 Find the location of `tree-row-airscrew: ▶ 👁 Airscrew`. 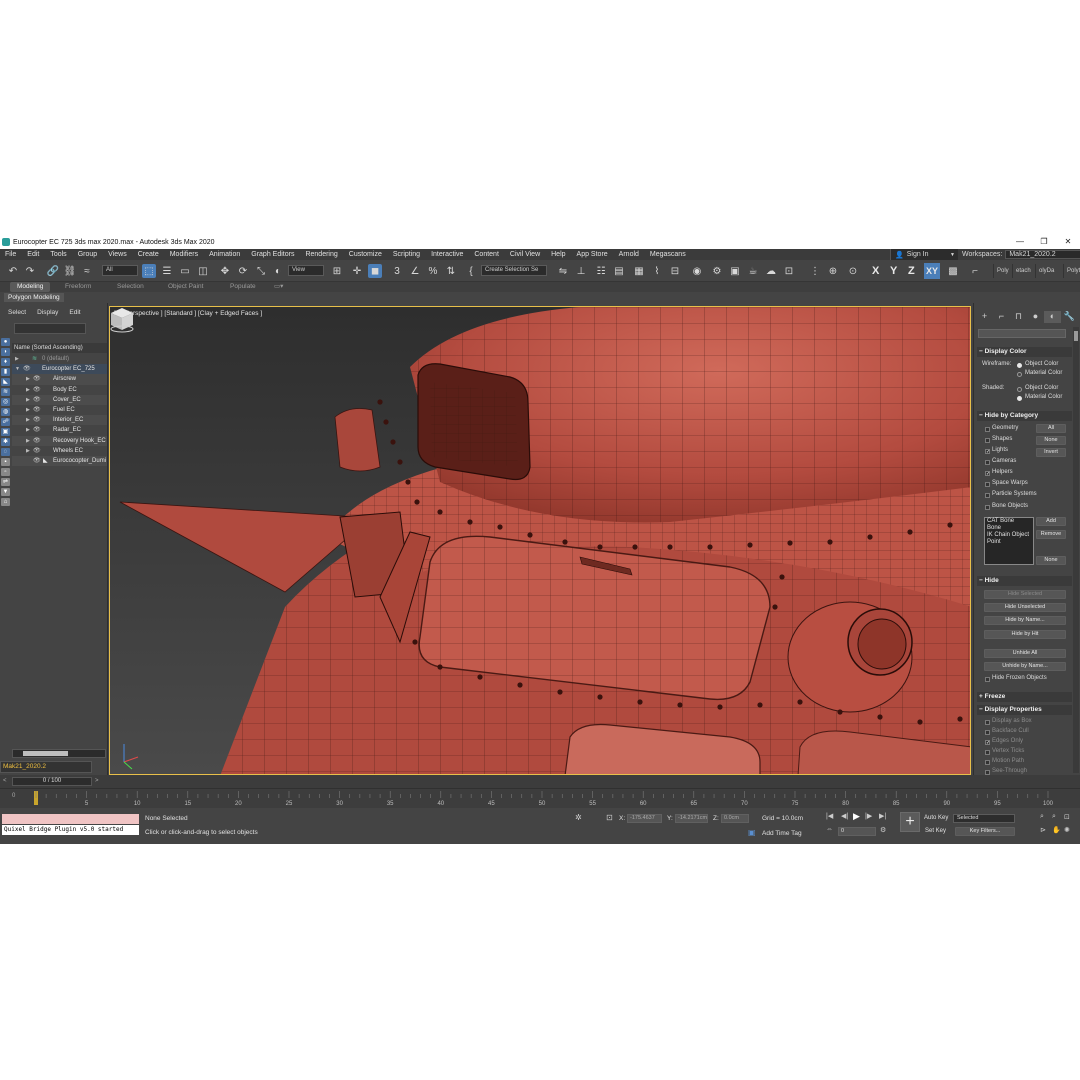

tree-row-airscrew: ▶ 👁 Airscrew is located at coordinates (59, 379).